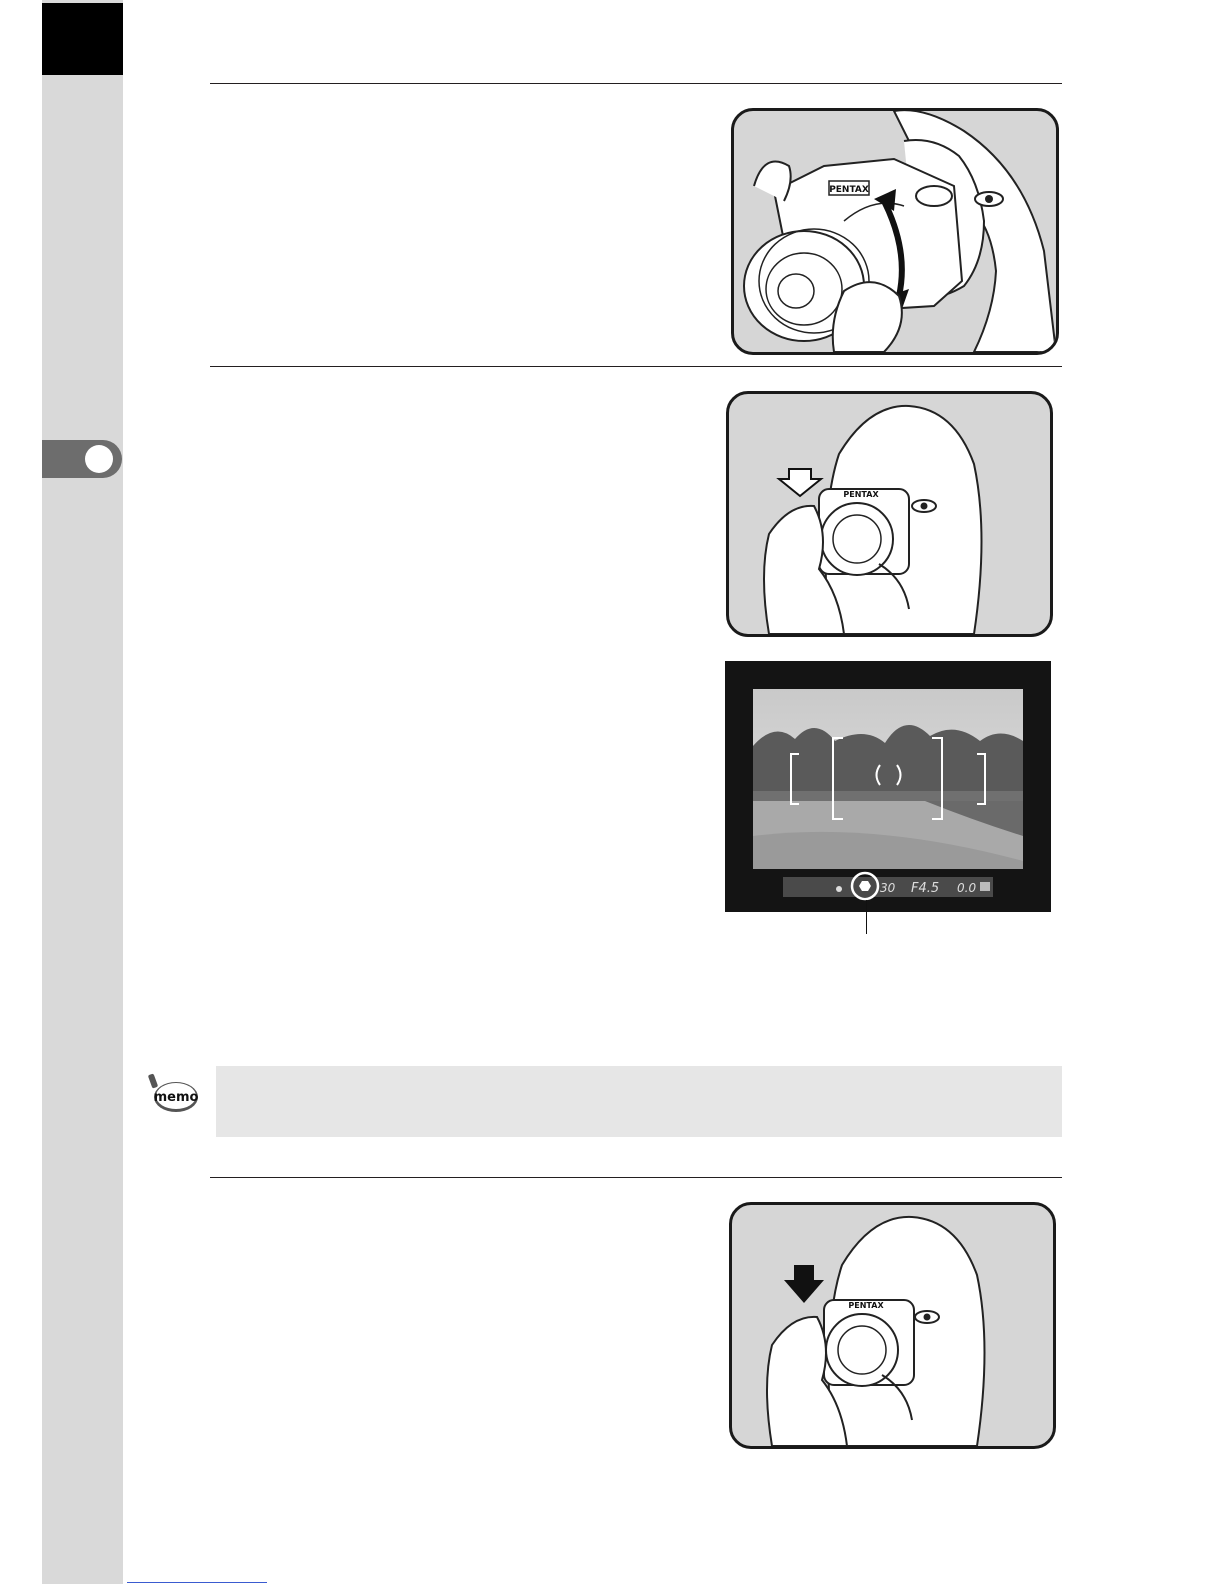 This screenshot has height=1584, width=1224. What do you see at coordinates (176, 1097) in the screenshot?
I see `memo-badge-label: memo` at bounding box center [176, 1097].